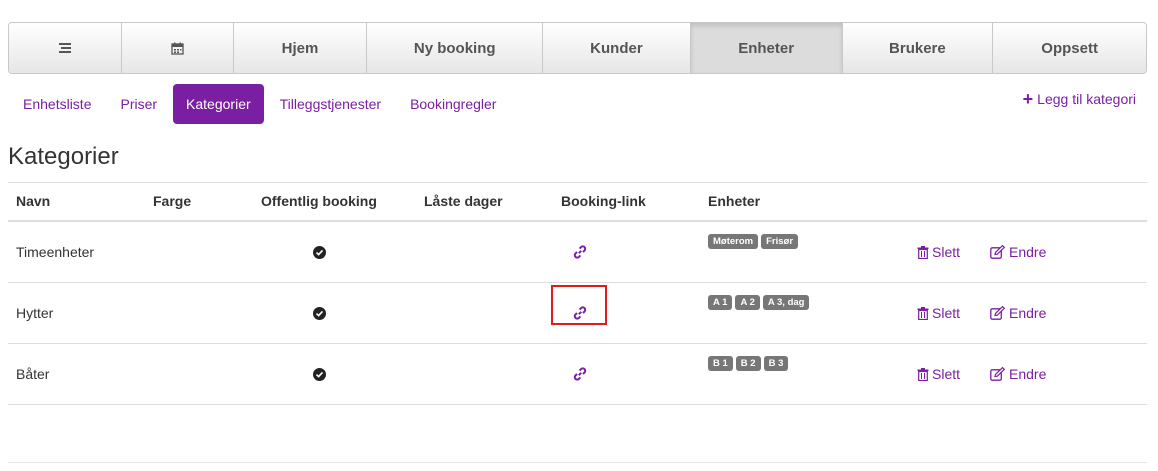  Describe the element at coordinates (453, 104) in the screenshot. I see `tab-bookingregler: Bookingregler` at that location.